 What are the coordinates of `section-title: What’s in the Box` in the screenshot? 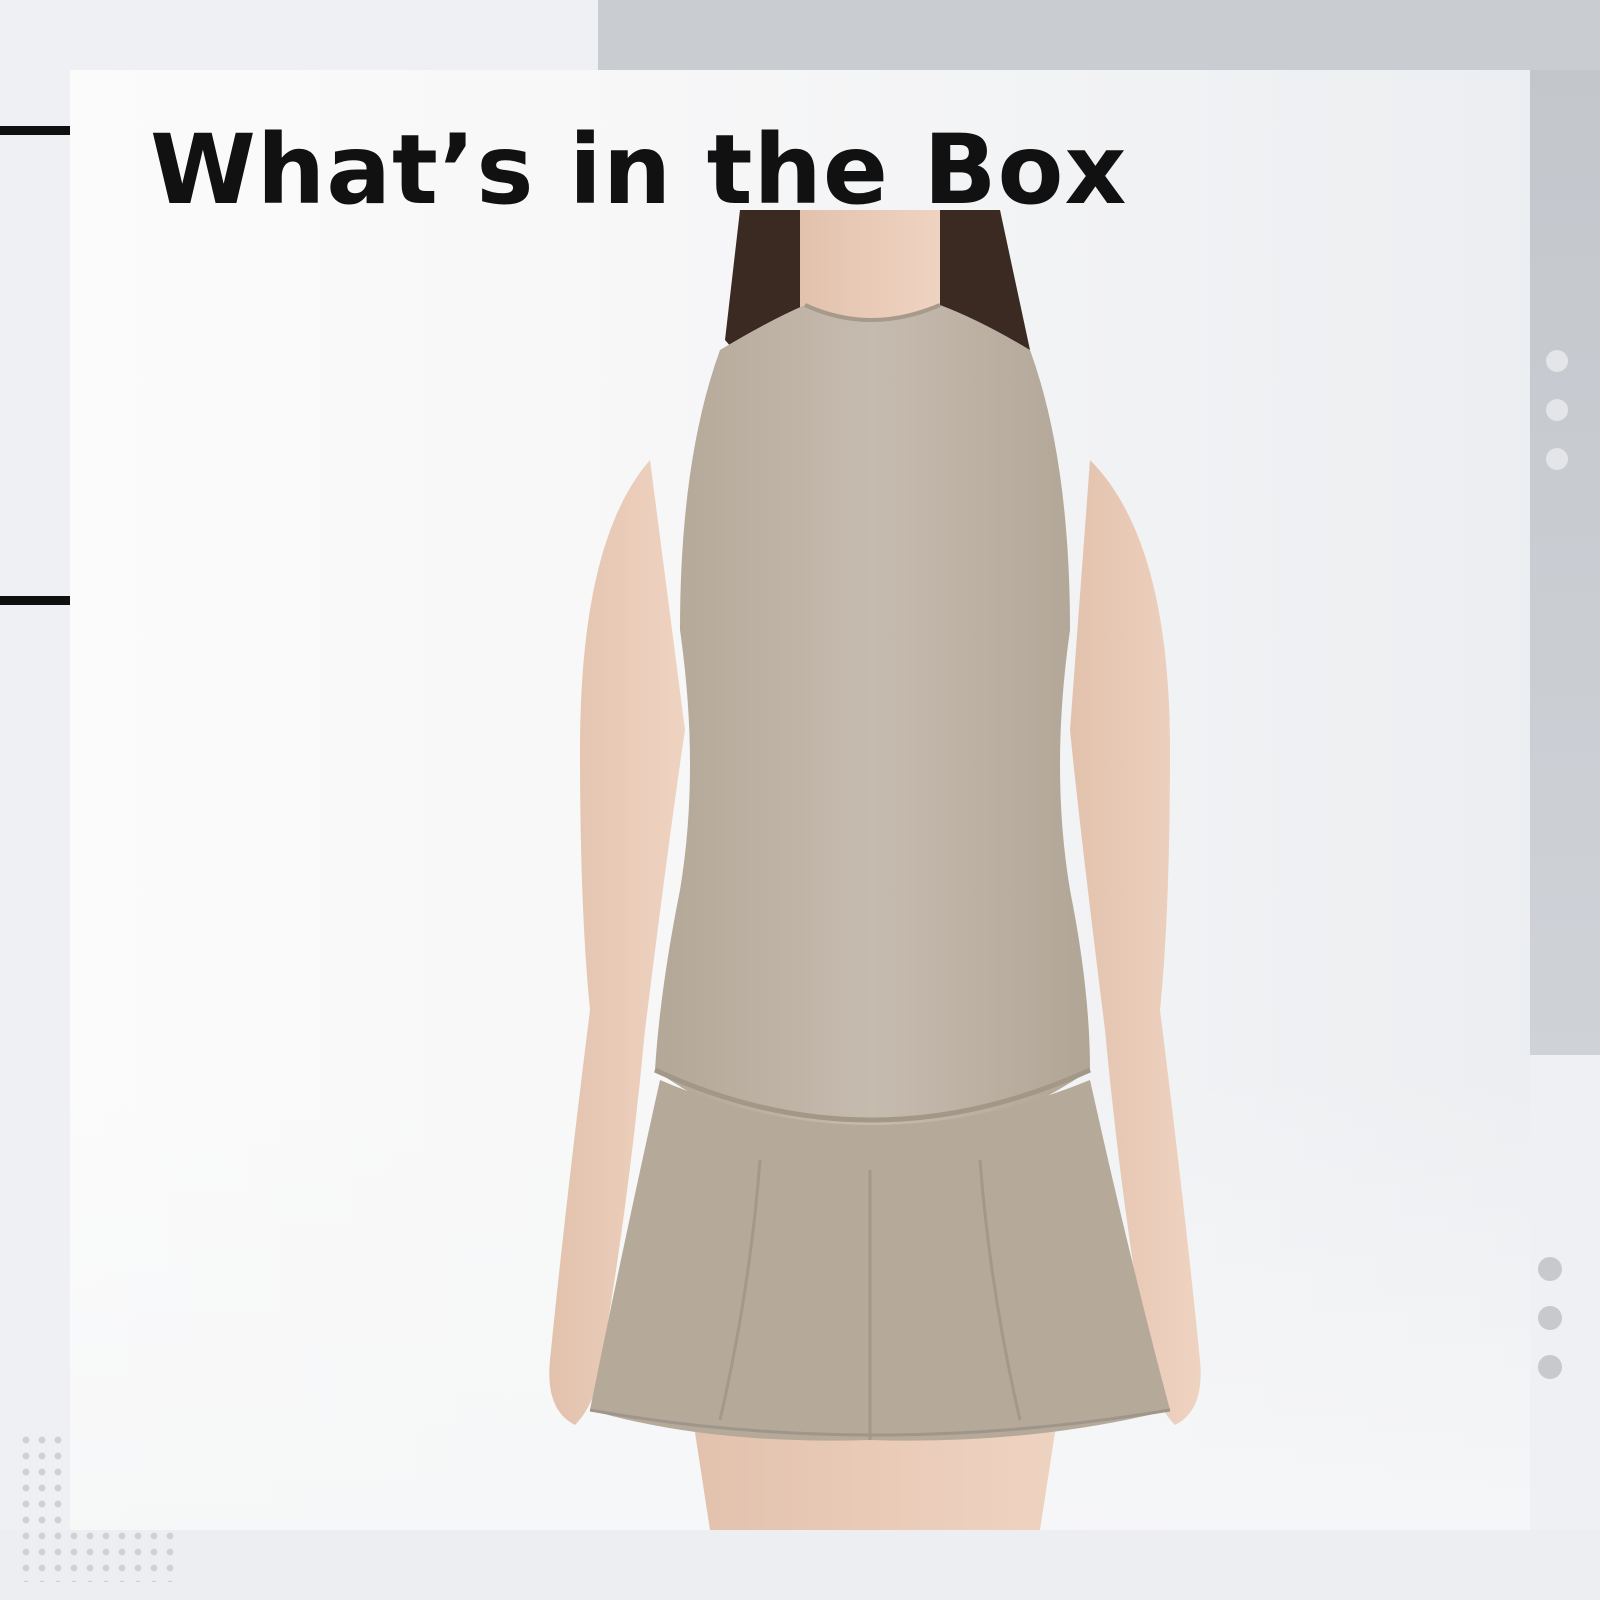 It's located at (639, 170).